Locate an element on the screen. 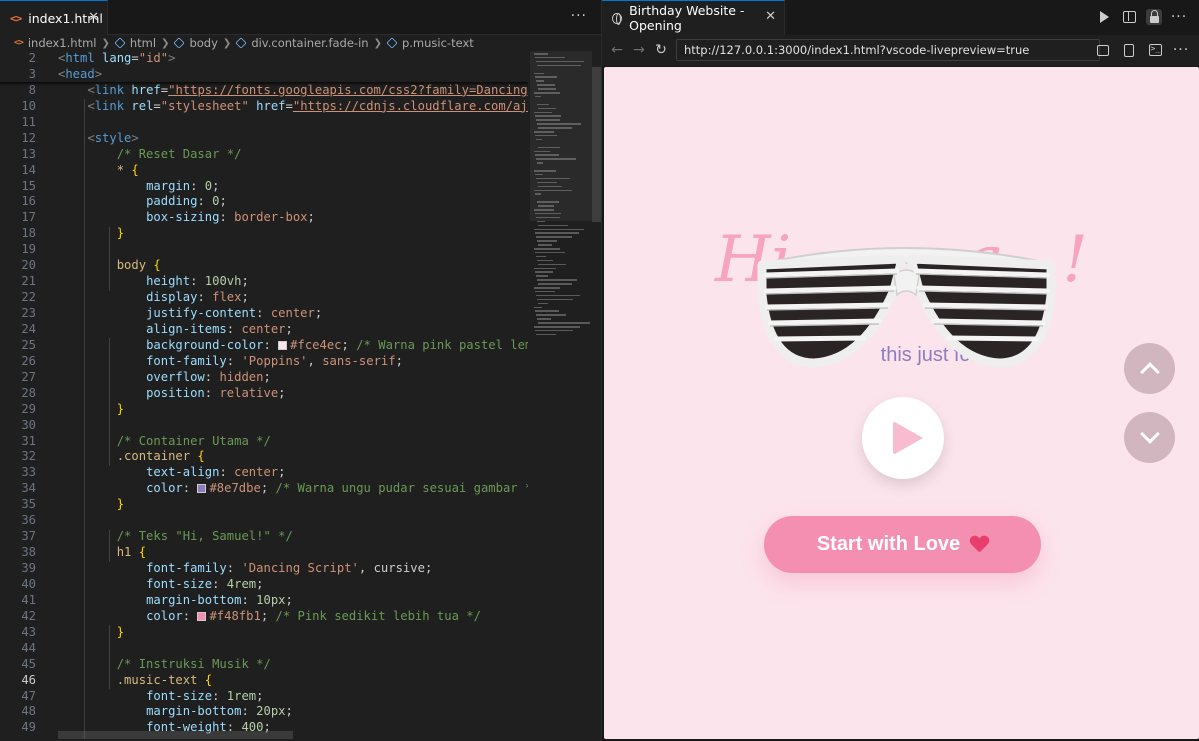  line-number: 32 is located at coordinates (28, 456).